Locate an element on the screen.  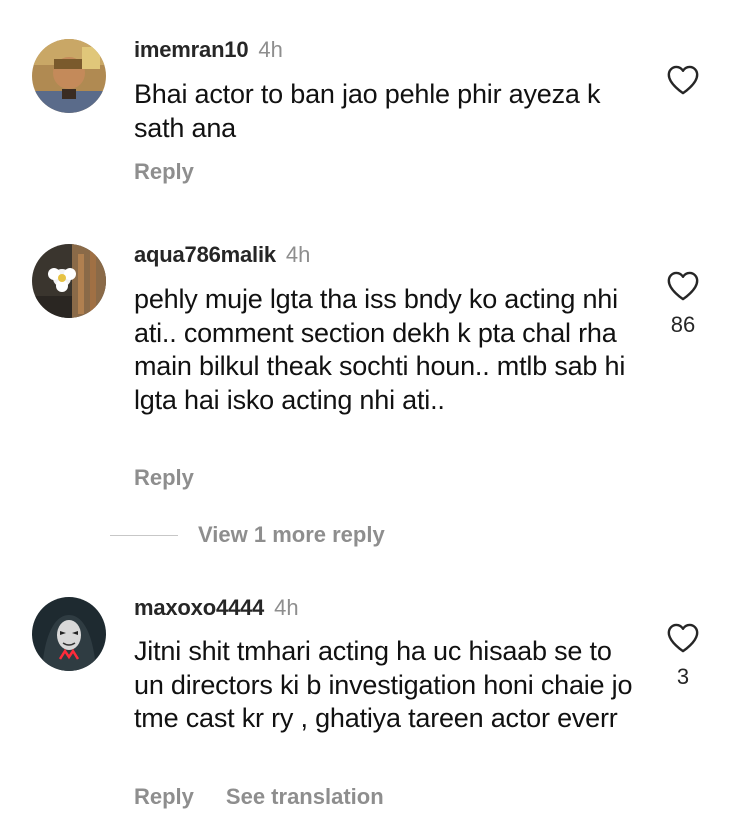
username: aqua786malik is located at coordinates (205, 254).